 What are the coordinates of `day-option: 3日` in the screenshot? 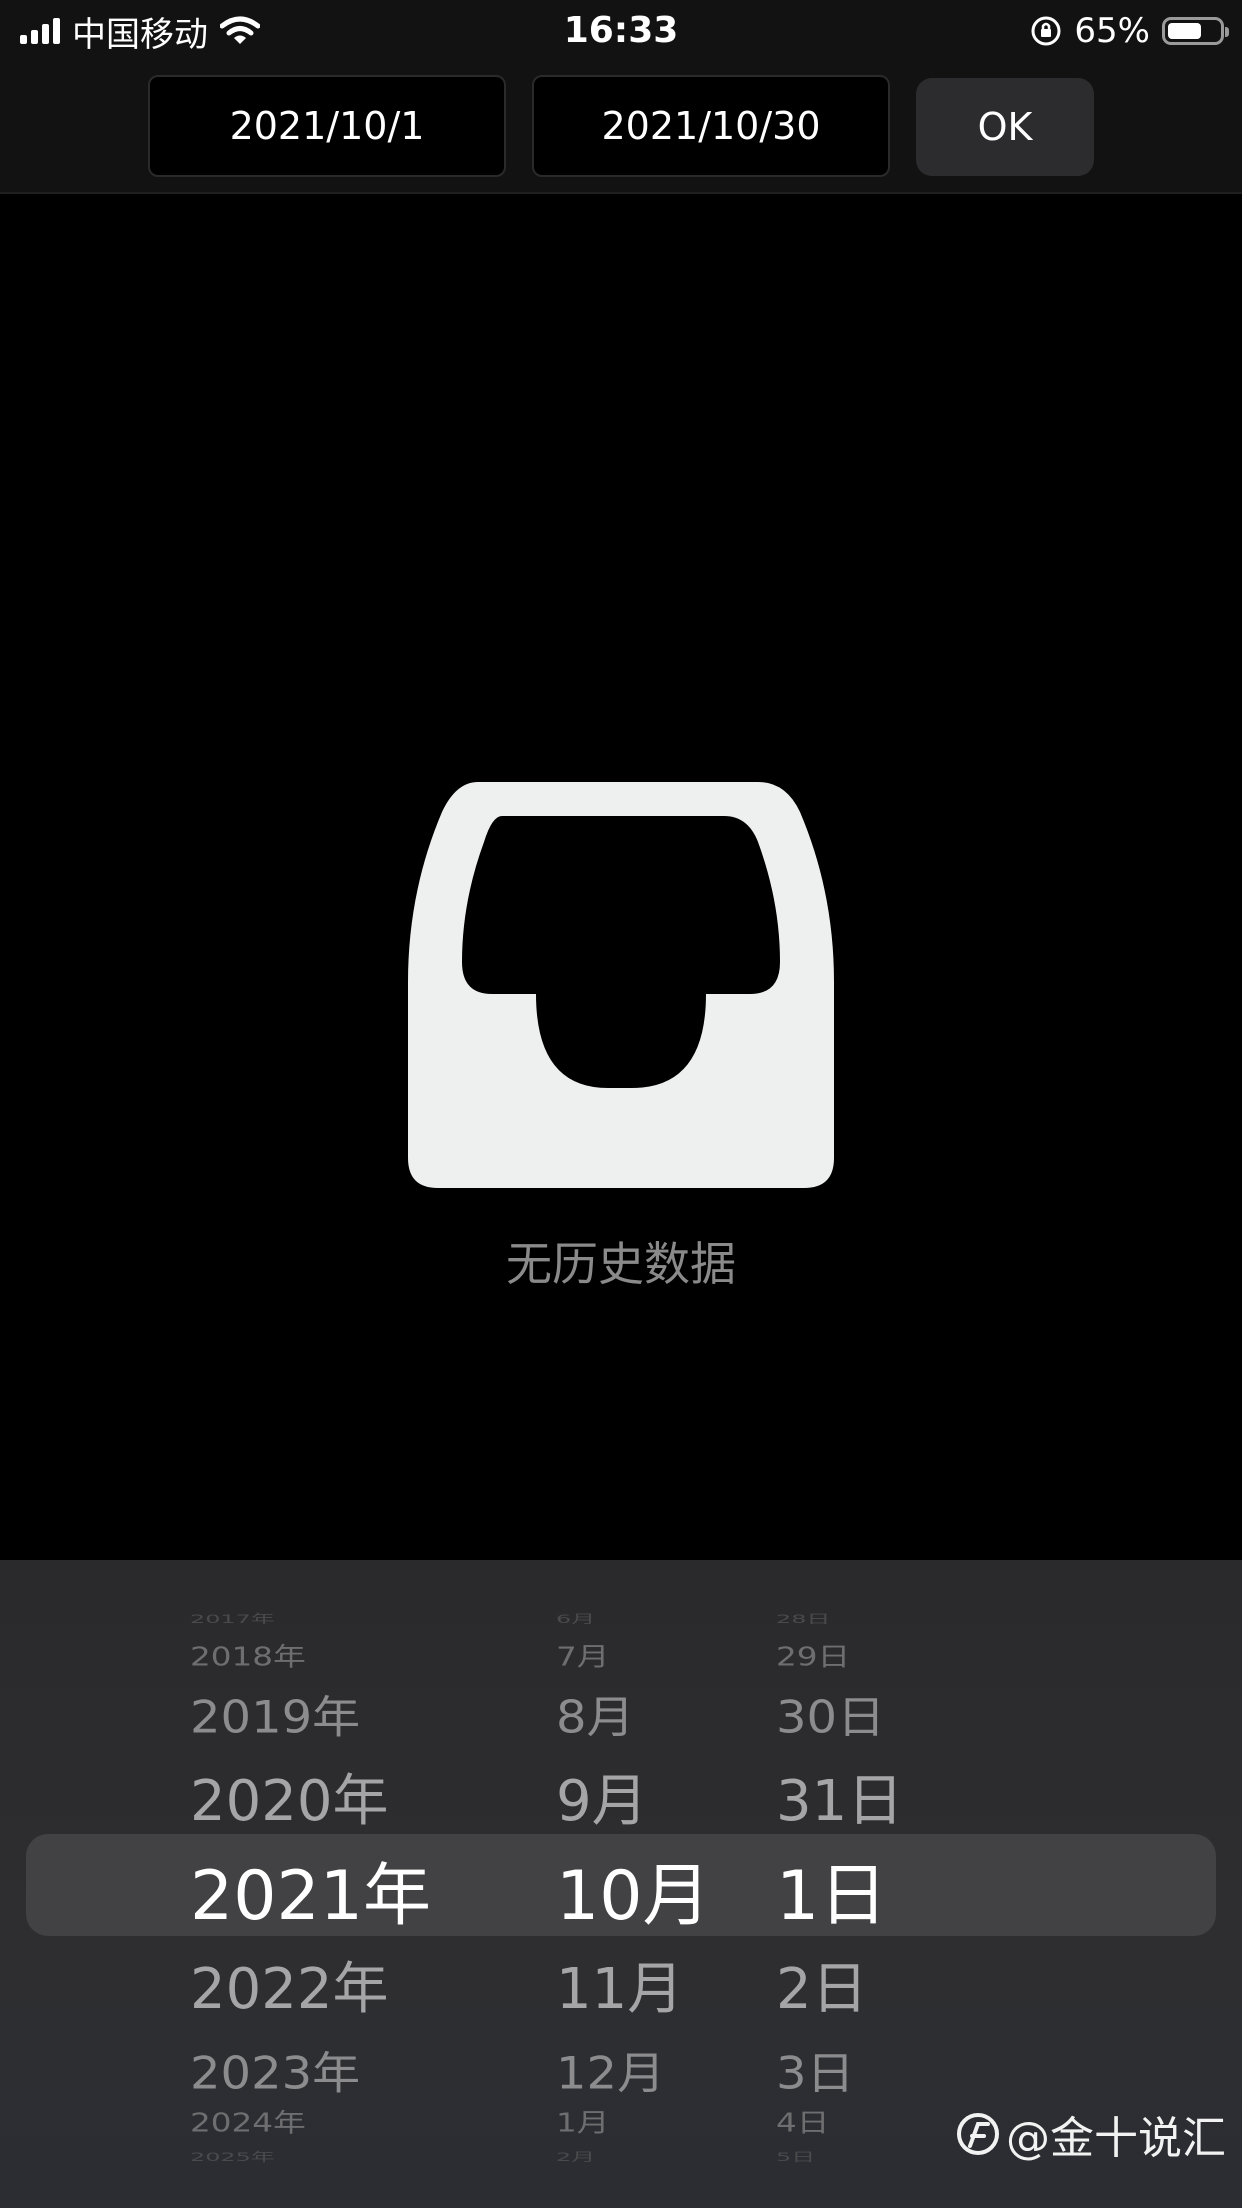 It's located at (815, 2069).